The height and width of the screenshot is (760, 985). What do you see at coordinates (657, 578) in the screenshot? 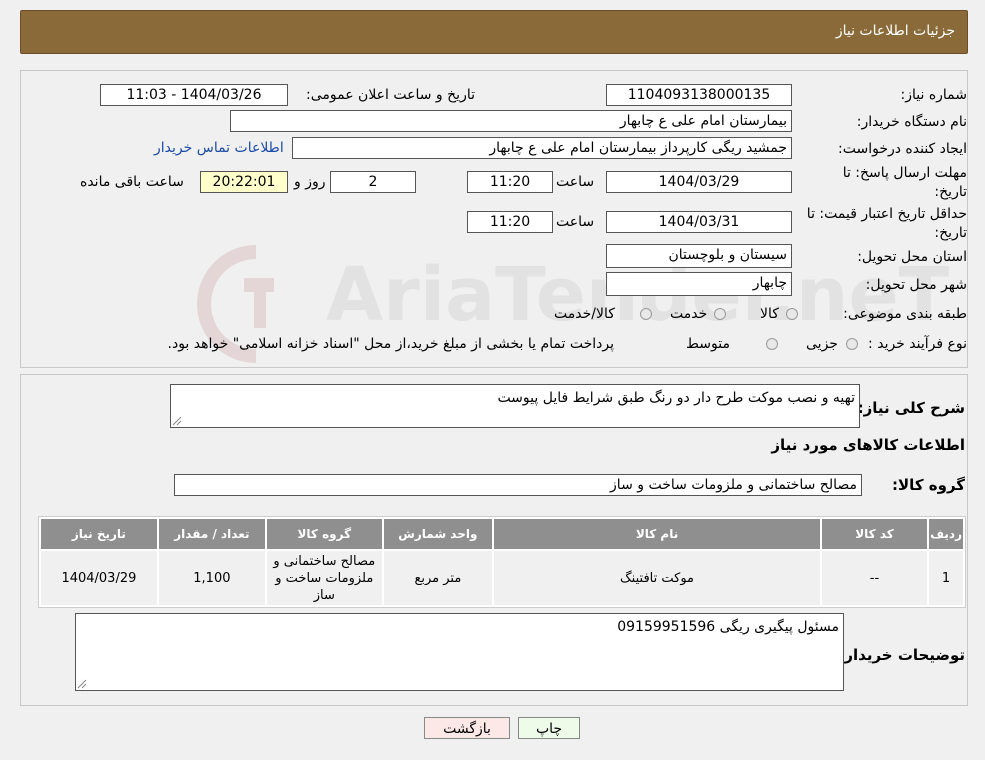
I see `cell-goods-name: موکت تافتینگ` at bounding box center [657, 578].